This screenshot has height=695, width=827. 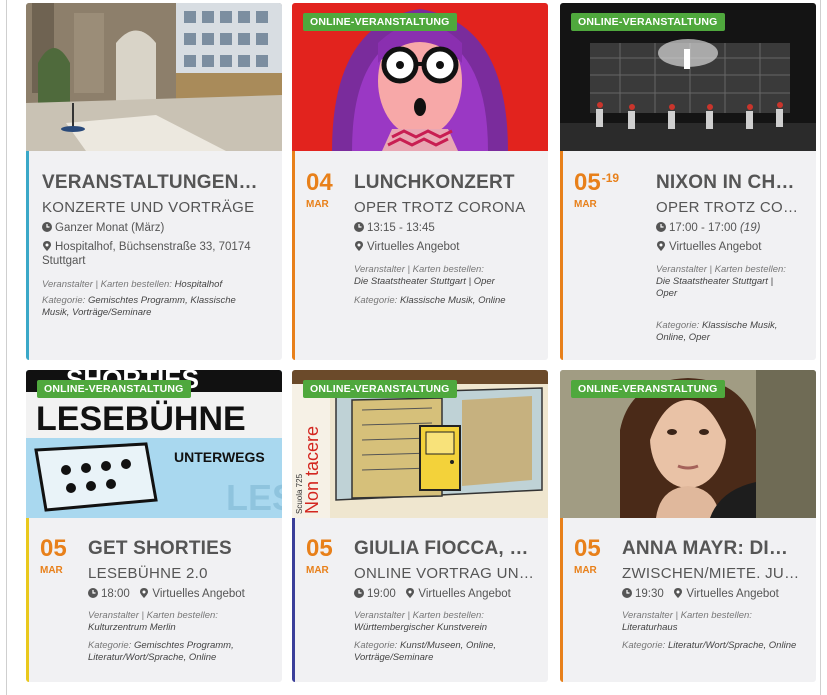 I want to click on organizer-link: Württembergischer Kunstverein, so click(x=420, y=627).